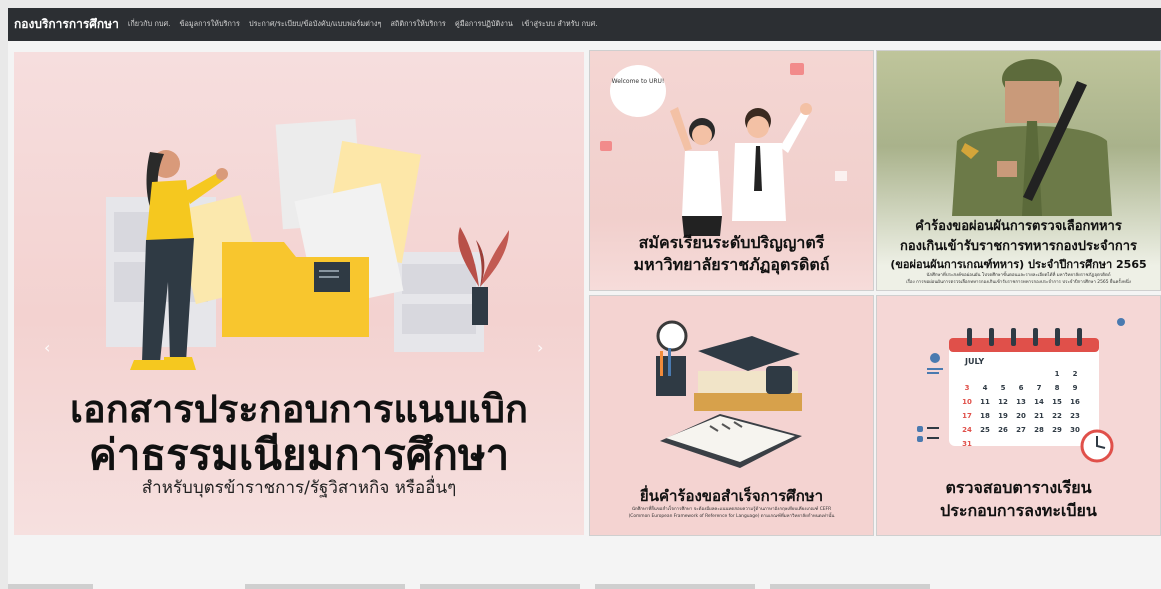 The image size is (1161, 589). What do you see at coordinates (1075, 374) in the screenshot?
I see `calendar-day: 2` at bounding box center [1075, 374].